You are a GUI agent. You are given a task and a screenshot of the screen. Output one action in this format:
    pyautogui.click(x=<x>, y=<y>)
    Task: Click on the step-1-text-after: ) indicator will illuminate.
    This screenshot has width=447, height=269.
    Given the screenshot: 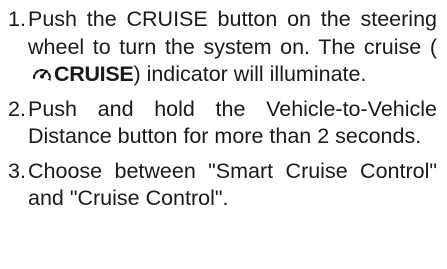 What is the action you would take?
    pyautogui.click(x=250, y=74)
    